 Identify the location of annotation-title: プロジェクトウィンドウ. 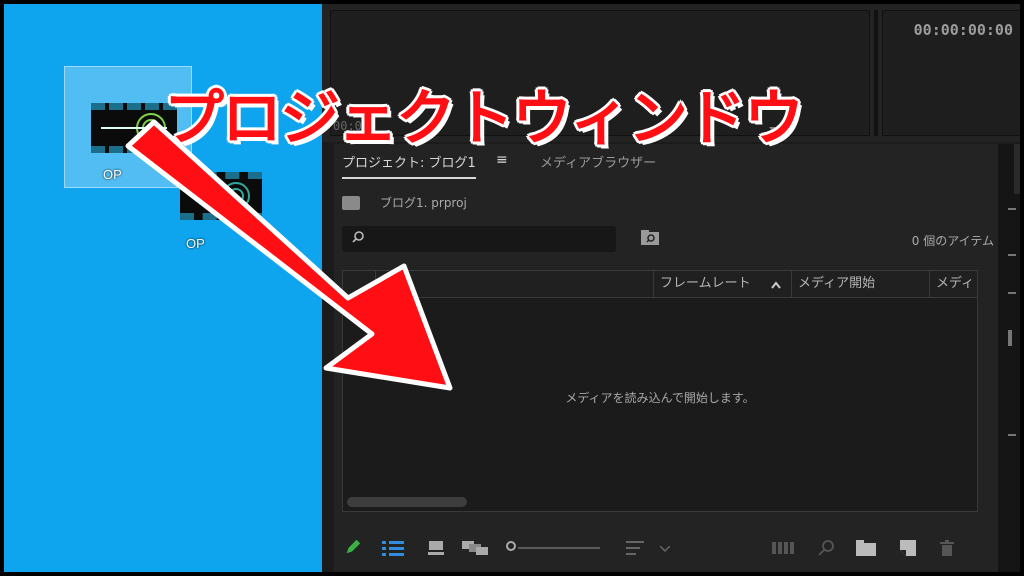
(484, 119).